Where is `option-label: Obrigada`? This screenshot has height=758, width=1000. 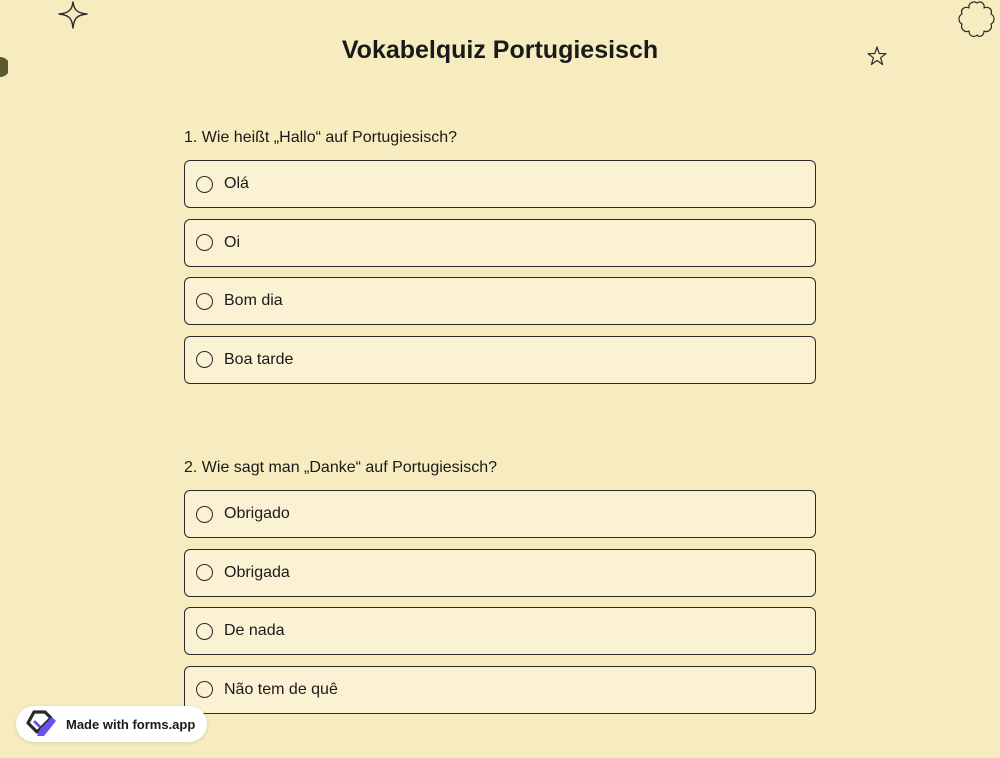
option-label: Obrigada is located at coordinates (257, 572).